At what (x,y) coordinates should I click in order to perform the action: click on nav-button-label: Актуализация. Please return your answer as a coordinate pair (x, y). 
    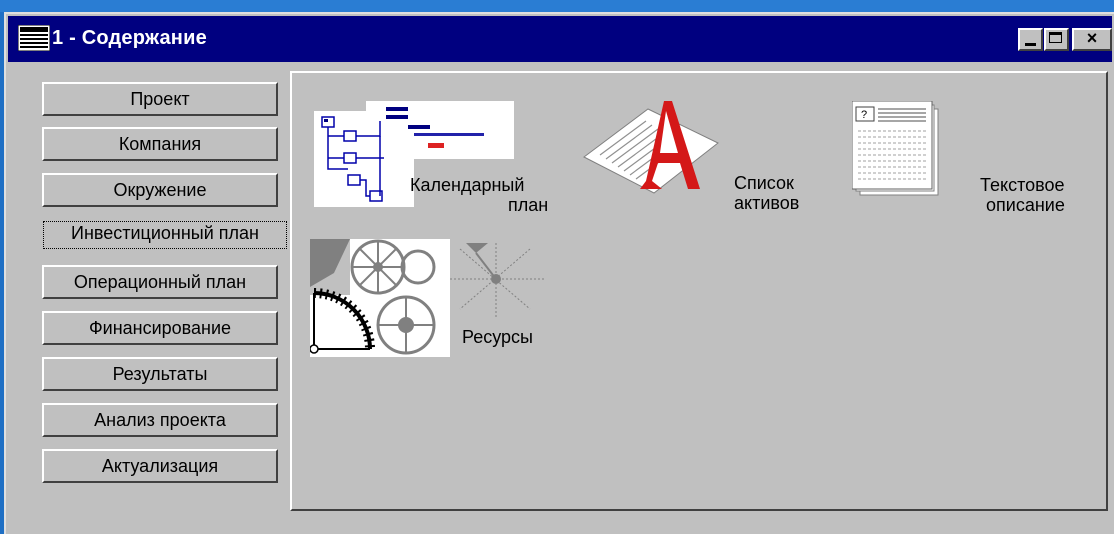
    Looking at the image, I should click on (160, 466).